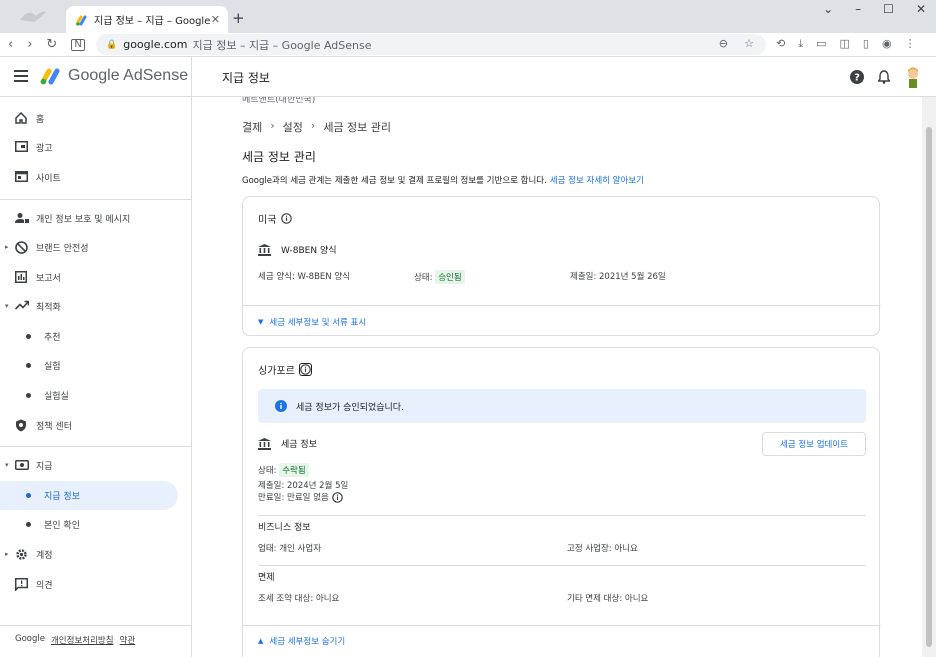 This screenshot has width=936, height=657. What do you see at coordinates (89, 395) in the screenshot?
I see `sidebar-item-labs: 실험실` at bounding box center [89, 395].